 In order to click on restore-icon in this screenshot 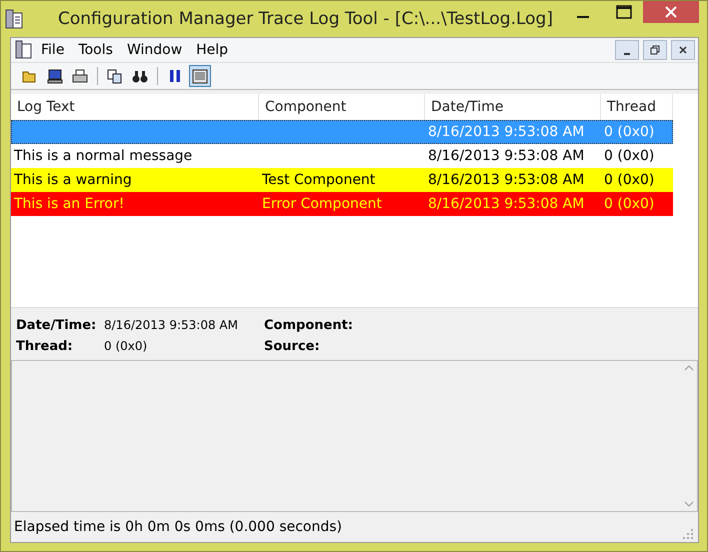, I will do `click(655, 50)`.